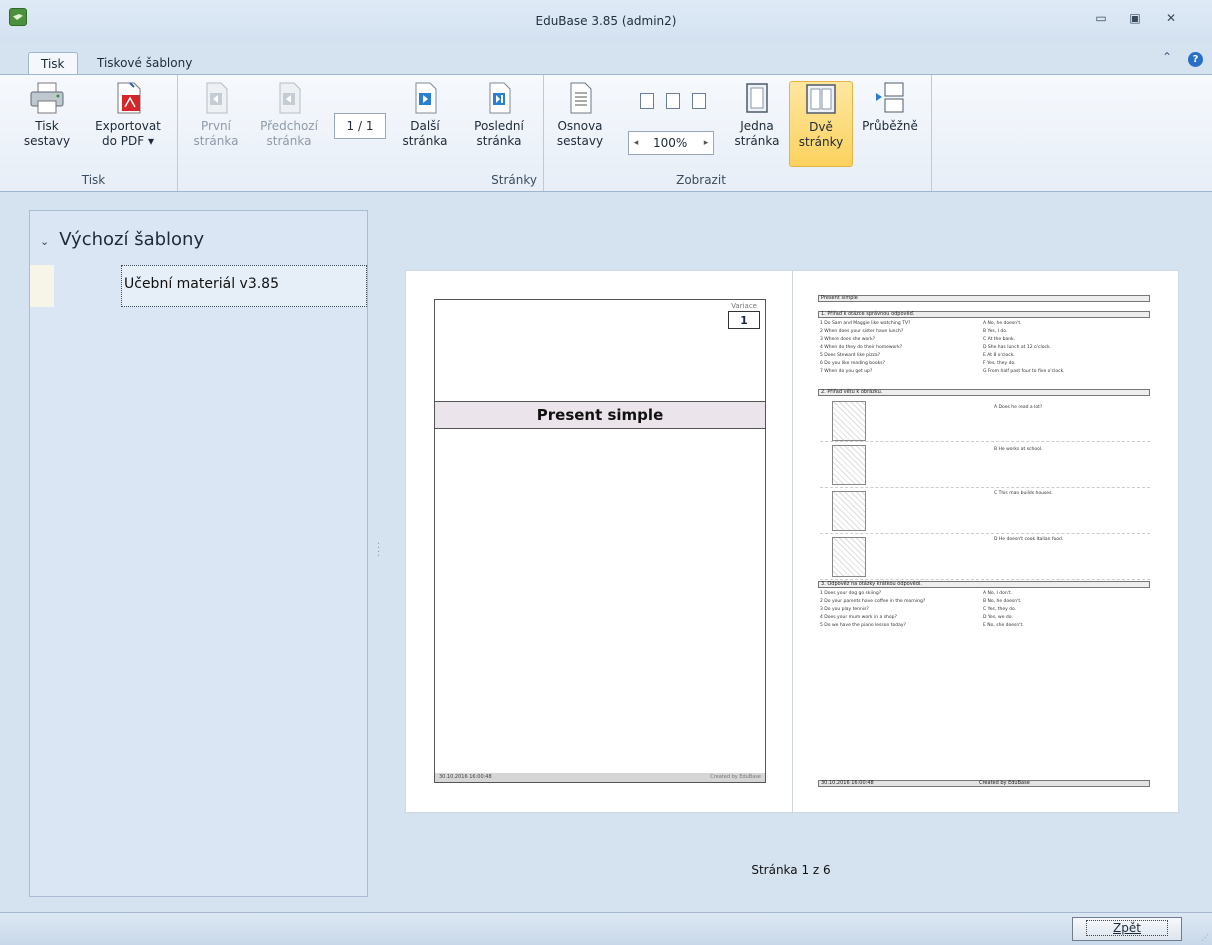  What do you see at coordinates (821, 99) in the screenshot?
I see `two-pages-icon` at bounding box center [821, 99].